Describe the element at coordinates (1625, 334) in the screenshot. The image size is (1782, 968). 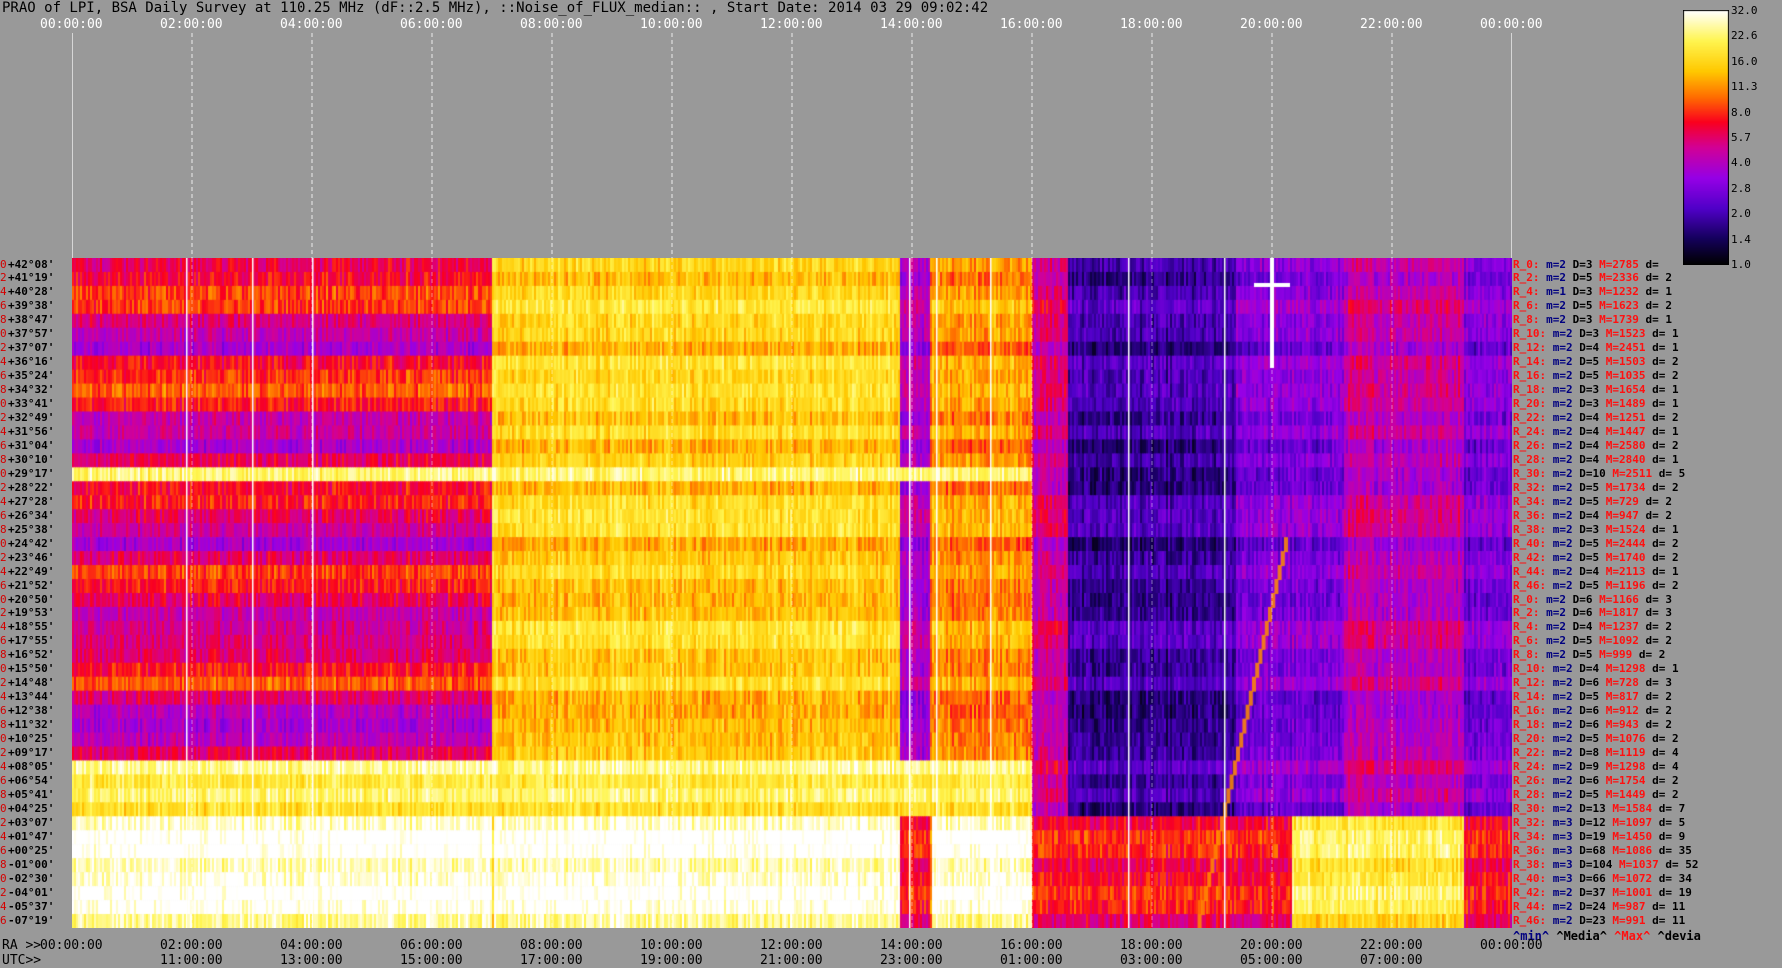
I see `stat-max: M=1523` at that location.